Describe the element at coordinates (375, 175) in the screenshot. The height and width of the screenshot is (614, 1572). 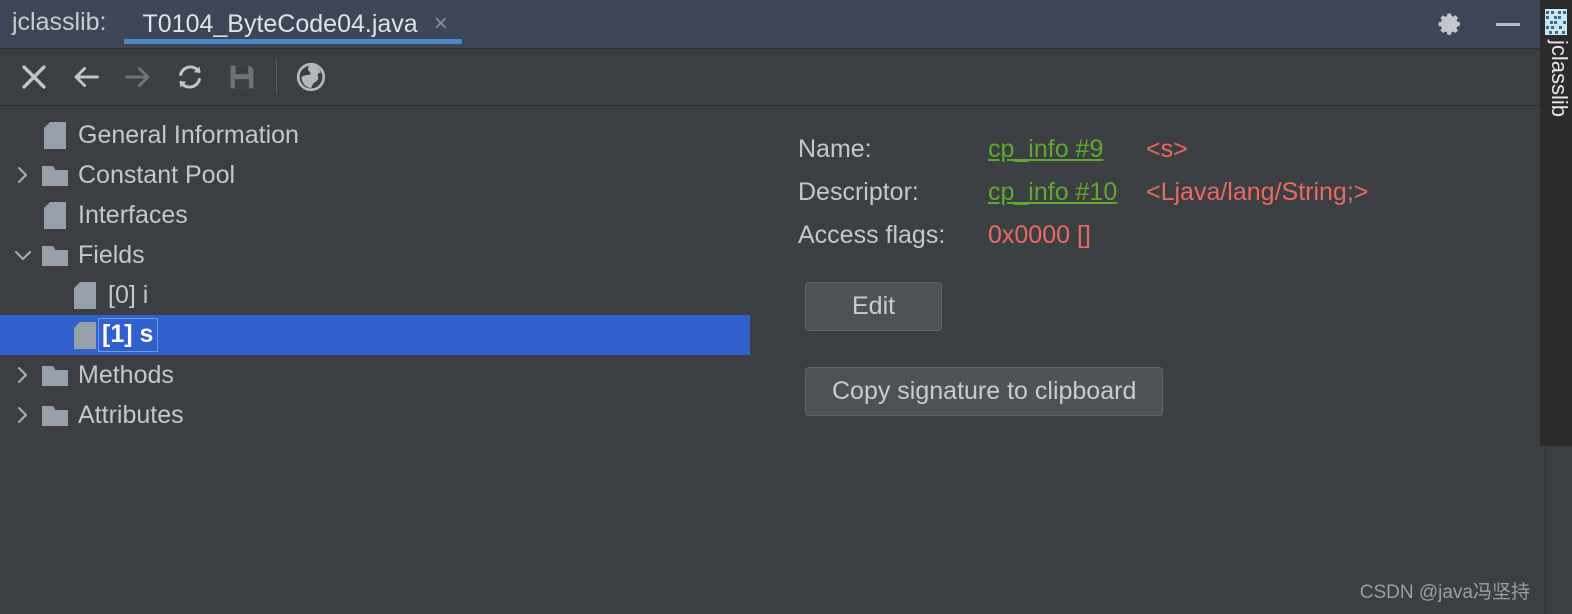
I see `tree-item-constant-pool: Constant Pool` at that location.